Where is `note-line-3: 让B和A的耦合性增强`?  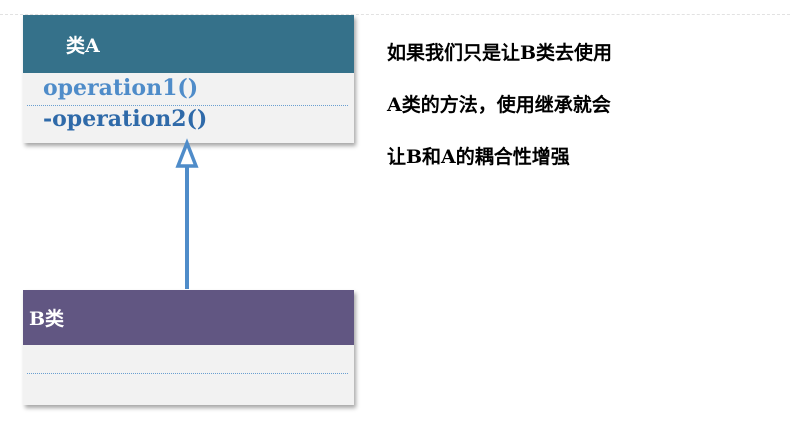
note-line-3: 让B和A的耦合性增强 is located at coordinates (478, 157).